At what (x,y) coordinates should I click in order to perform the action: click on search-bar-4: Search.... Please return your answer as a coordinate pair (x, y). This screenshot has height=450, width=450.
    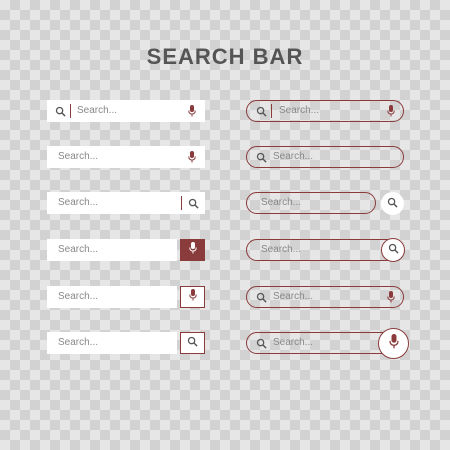
    Looking at the image, I should click on (112, 250).